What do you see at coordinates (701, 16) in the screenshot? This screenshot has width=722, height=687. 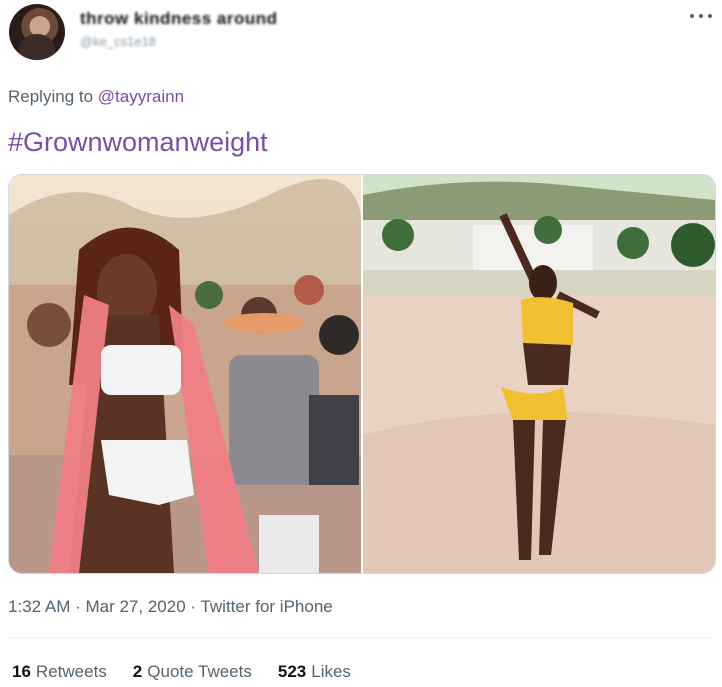 I see `more-dots-icon` at bounding box center [701, 16].